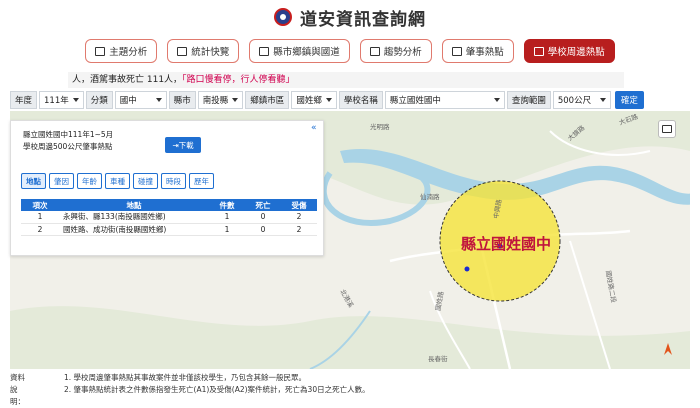 This screenshot has width=700, height=408. What do you see at coordinates (220, 100) in the screenshot?
I see `county-select: 南投縣` at bounding box center [220, 100].